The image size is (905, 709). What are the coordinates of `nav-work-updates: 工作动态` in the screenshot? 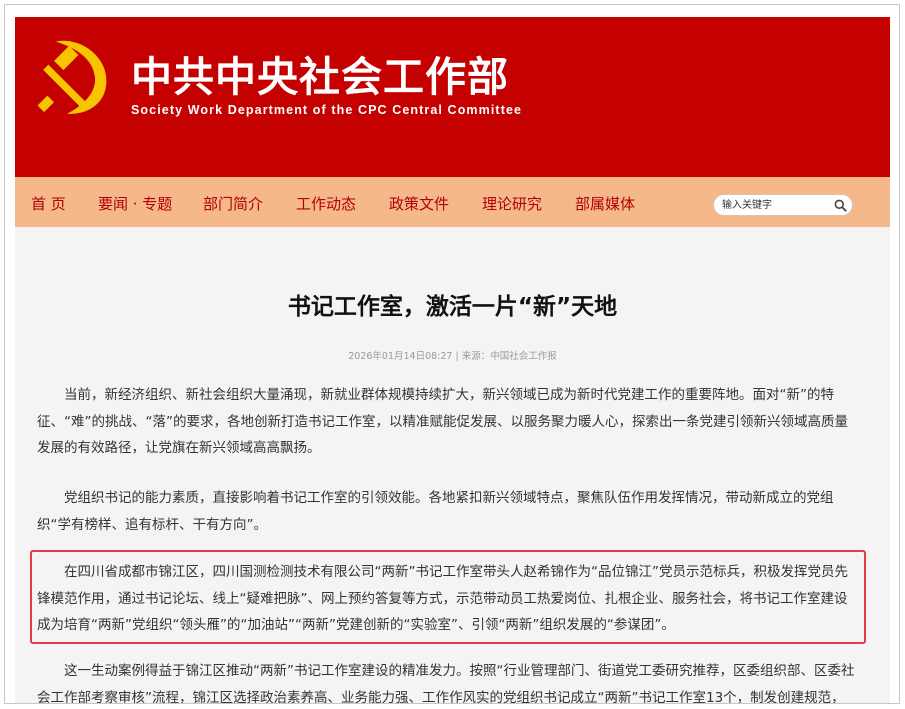 It's located at (326, 203).